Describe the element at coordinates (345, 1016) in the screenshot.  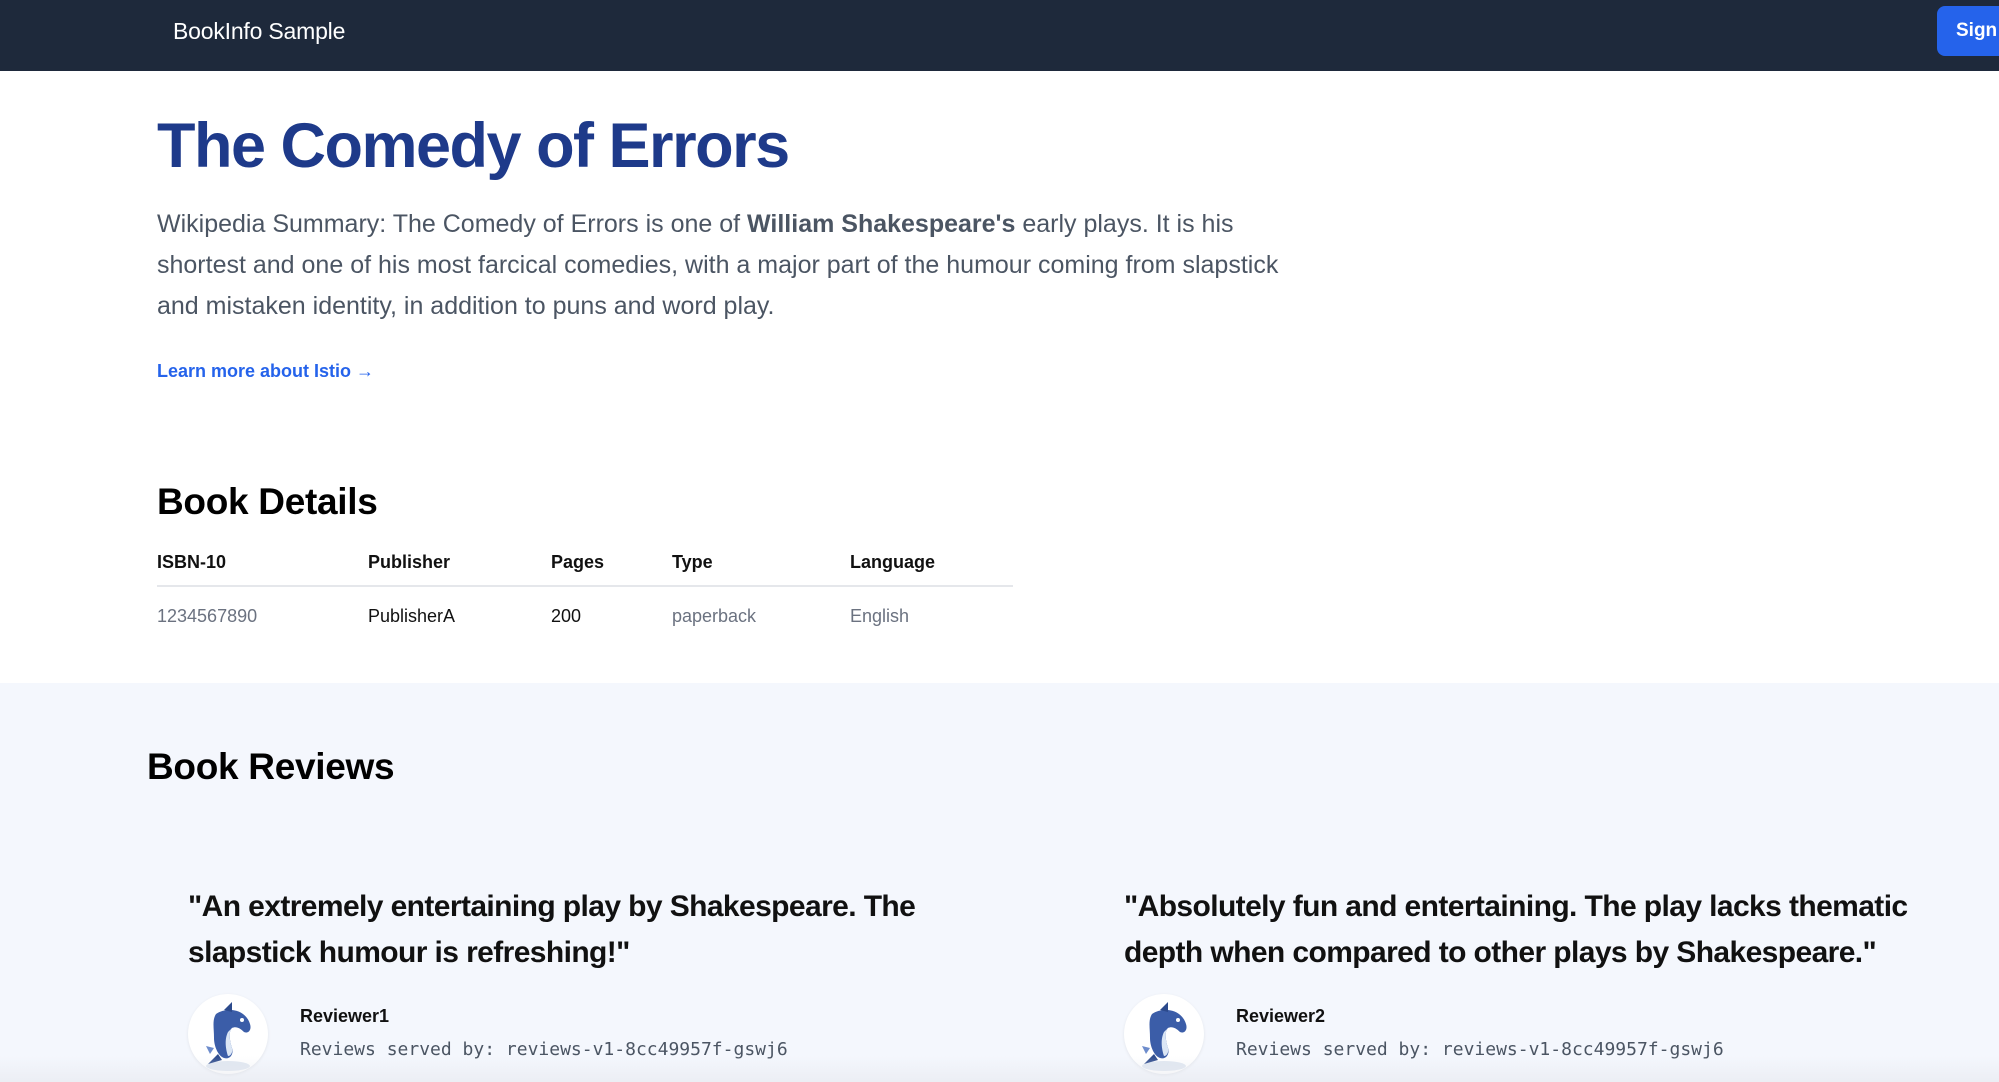
I see `reviewer-name: Reviewer1` at that location.